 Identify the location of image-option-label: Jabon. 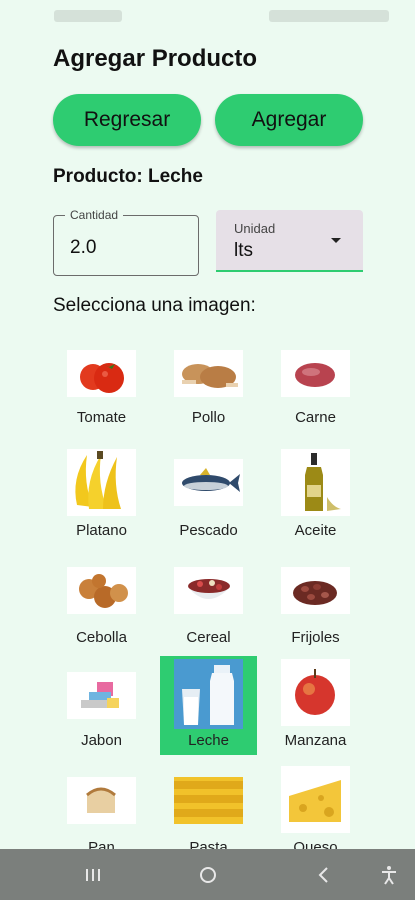
(101, 740).